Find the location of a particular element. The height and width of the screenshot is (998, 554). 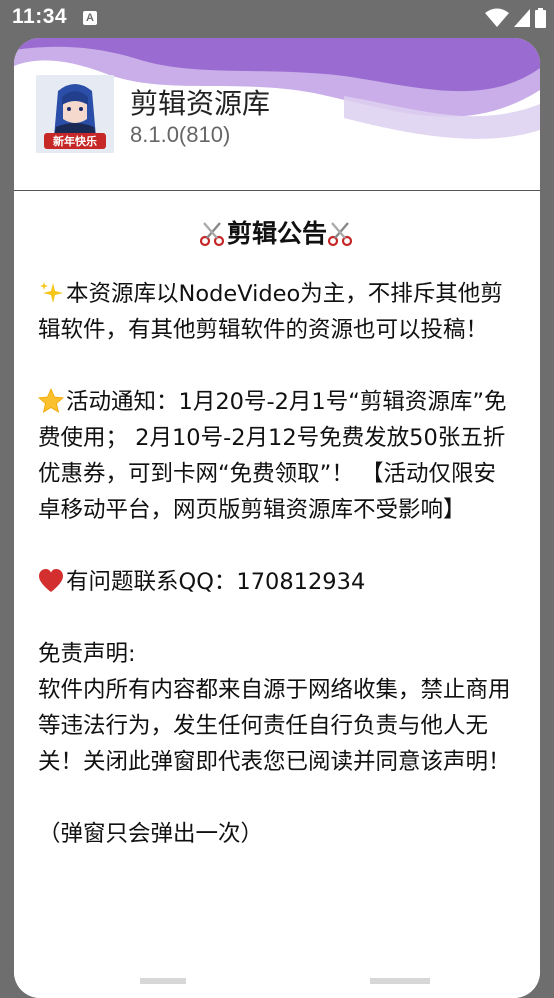

notice-title: 剪辑公告 is located at coordinates (277, 232).